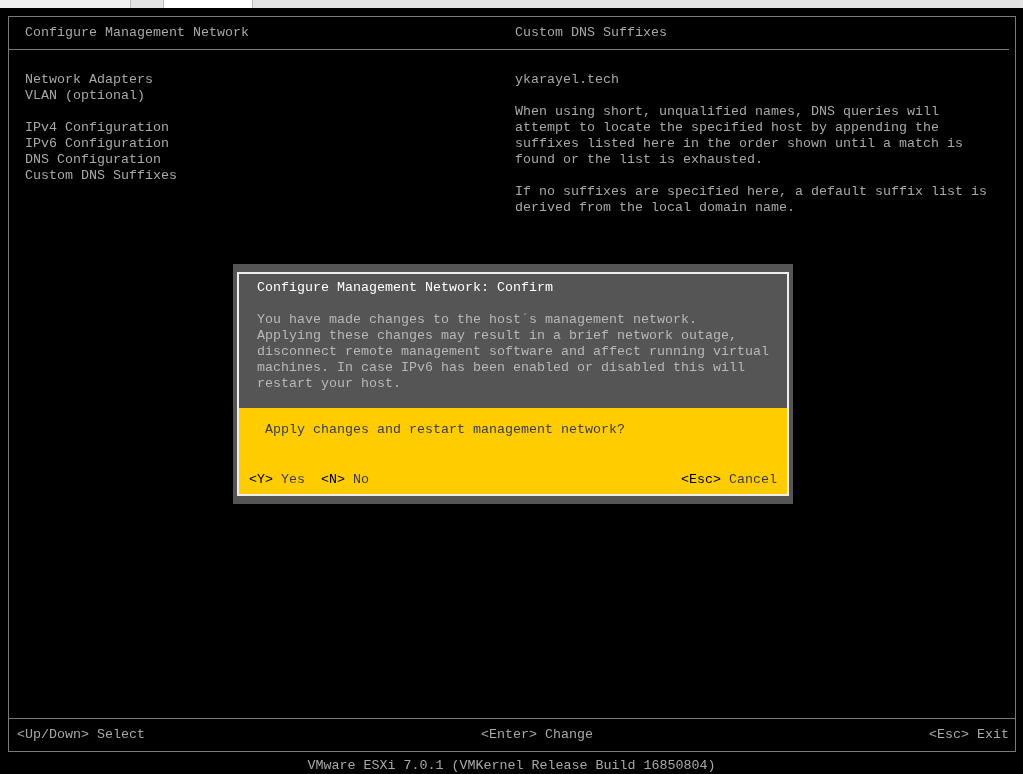  Describe the element at coordinates (89, 80) in the screenshot. I see `menu-item: Network Adapters` at that location.